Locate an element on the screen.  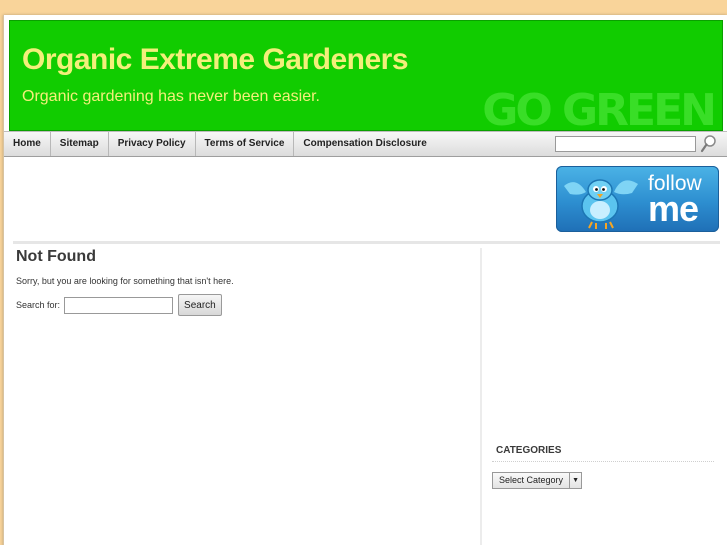
header-search-input is located at coordinates (625, 144).